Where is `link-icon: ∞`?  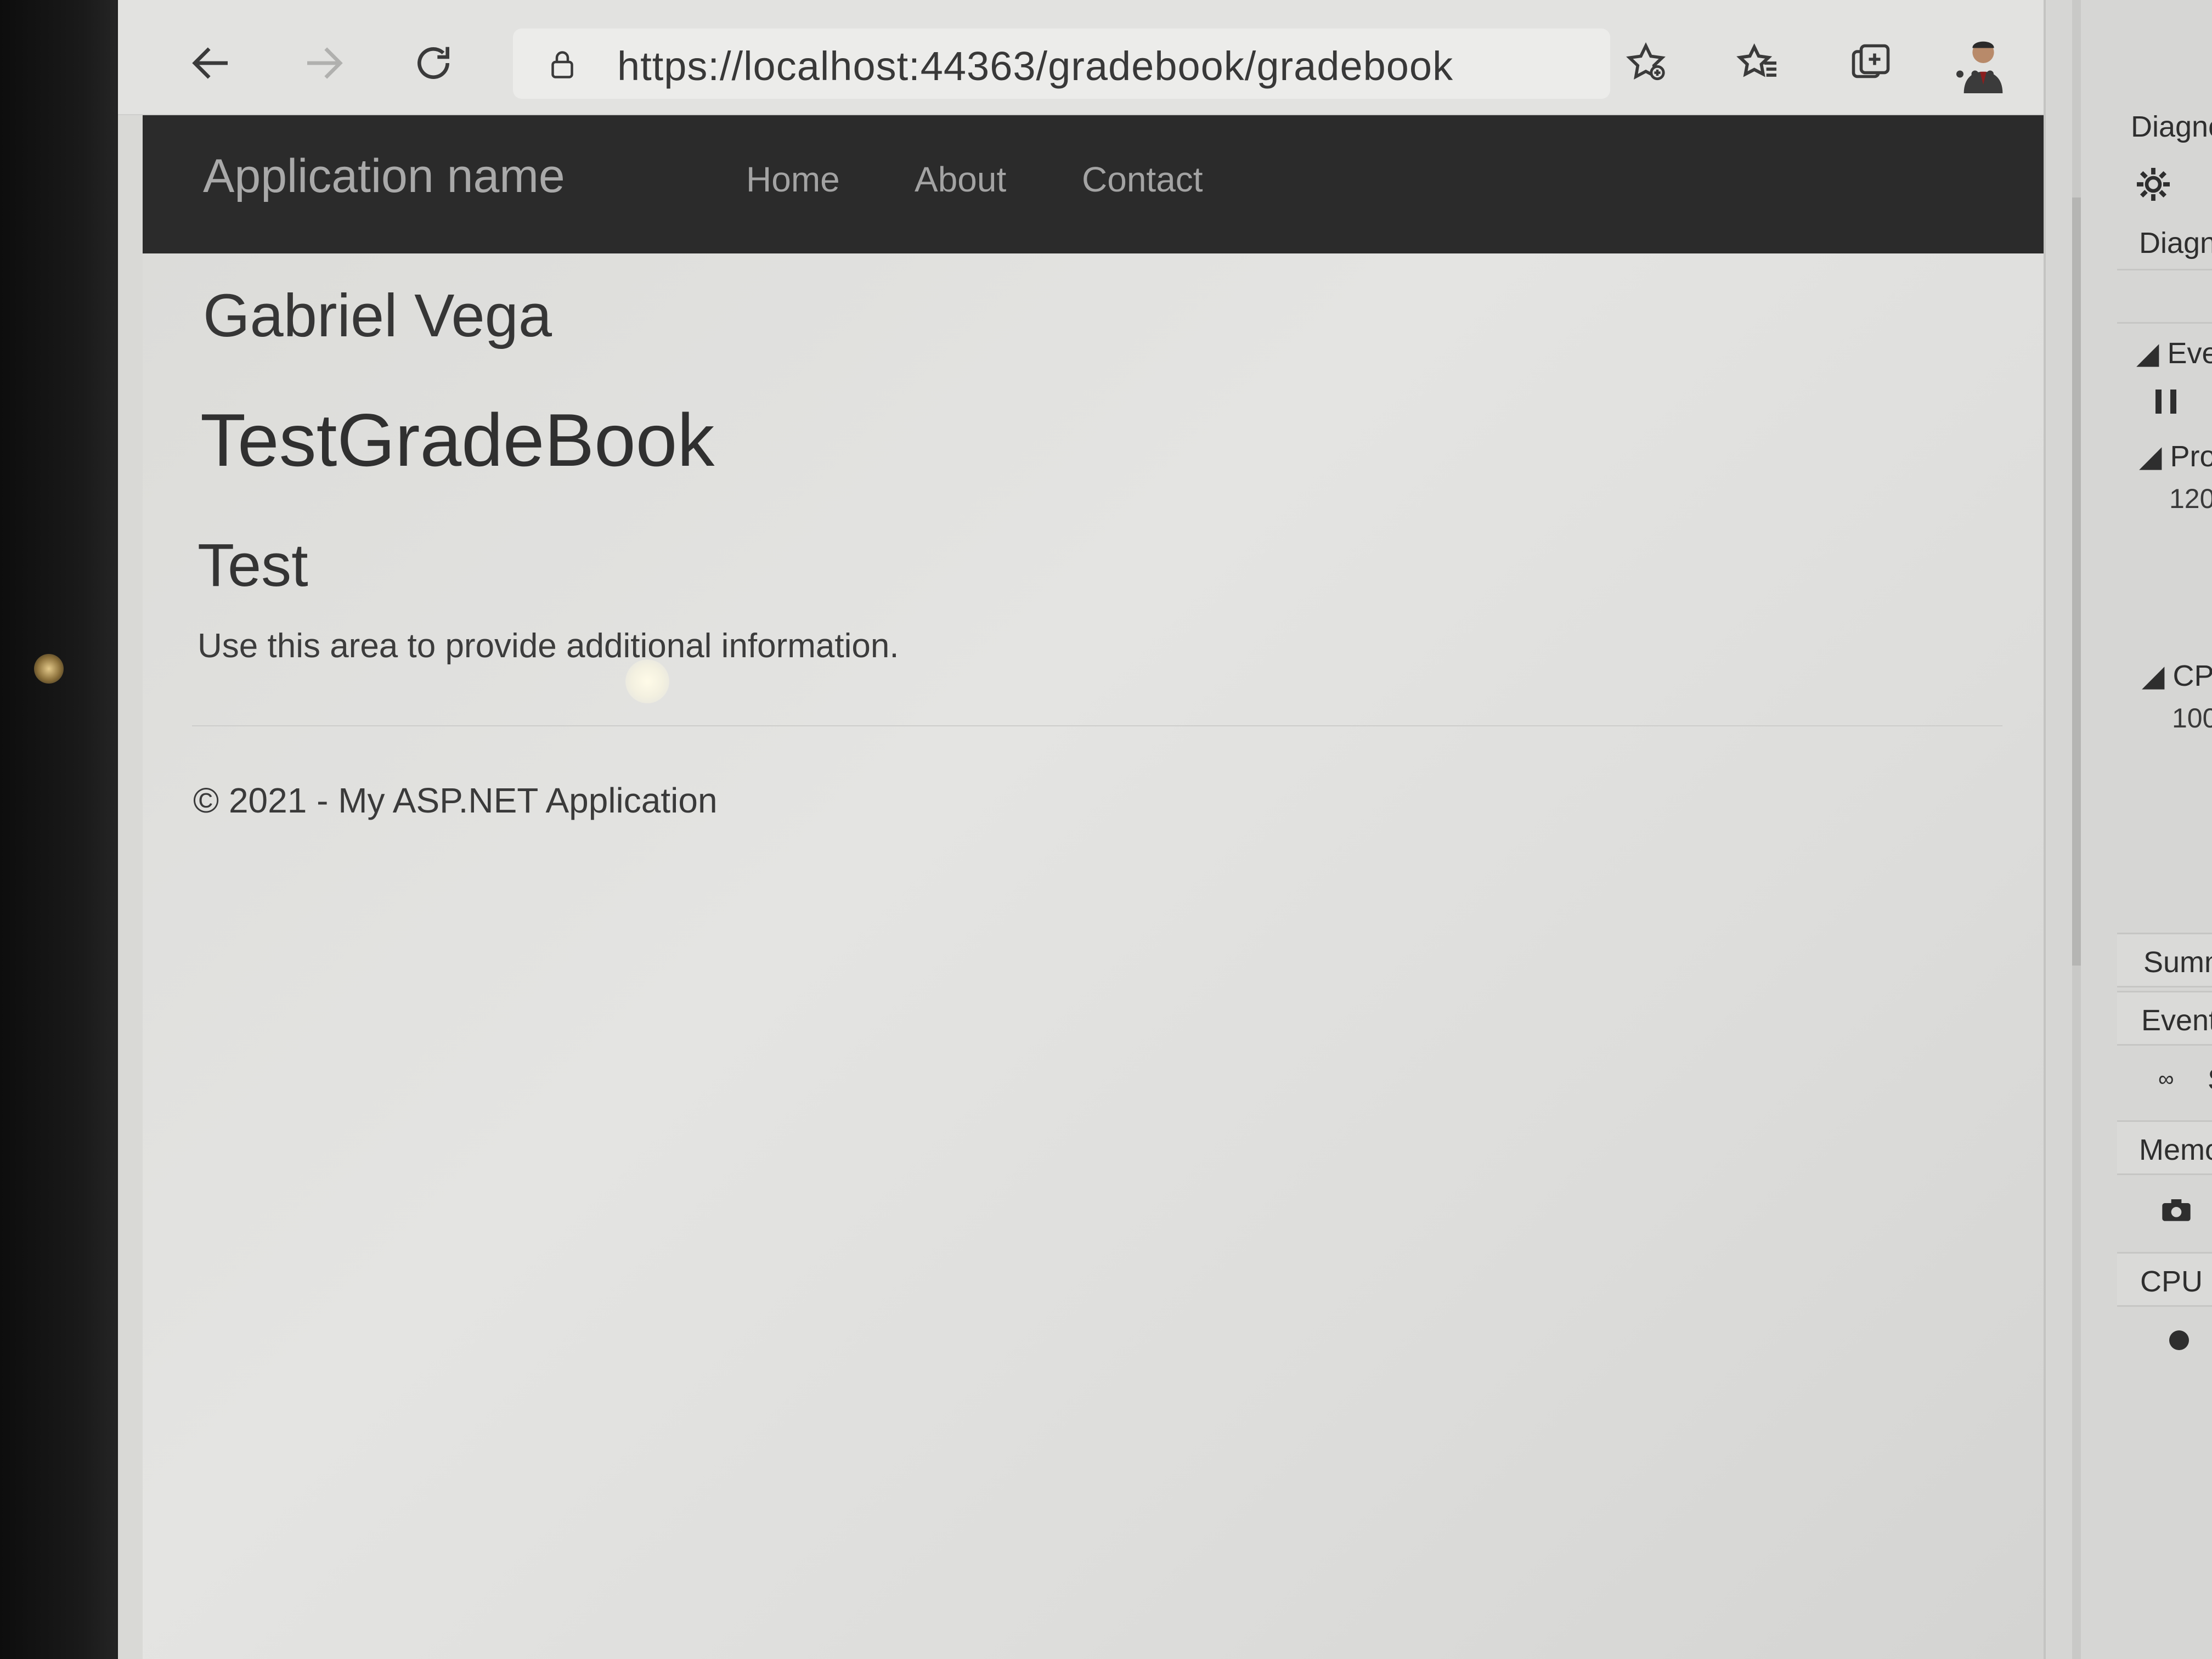 link-icon: ∞ is located at coordinates (2166, 1079).